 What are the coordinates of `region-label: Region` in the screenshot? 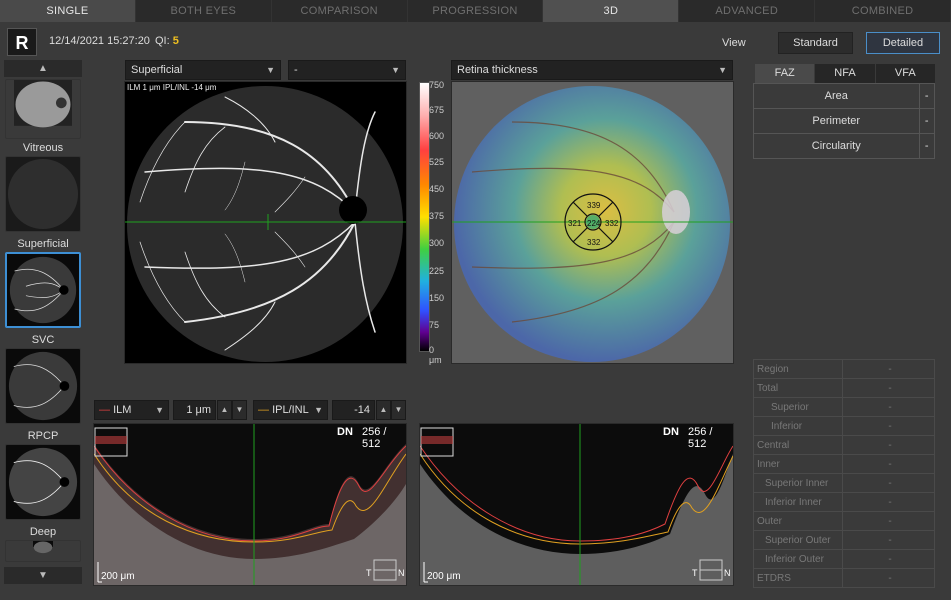 It's located at (798, 369).